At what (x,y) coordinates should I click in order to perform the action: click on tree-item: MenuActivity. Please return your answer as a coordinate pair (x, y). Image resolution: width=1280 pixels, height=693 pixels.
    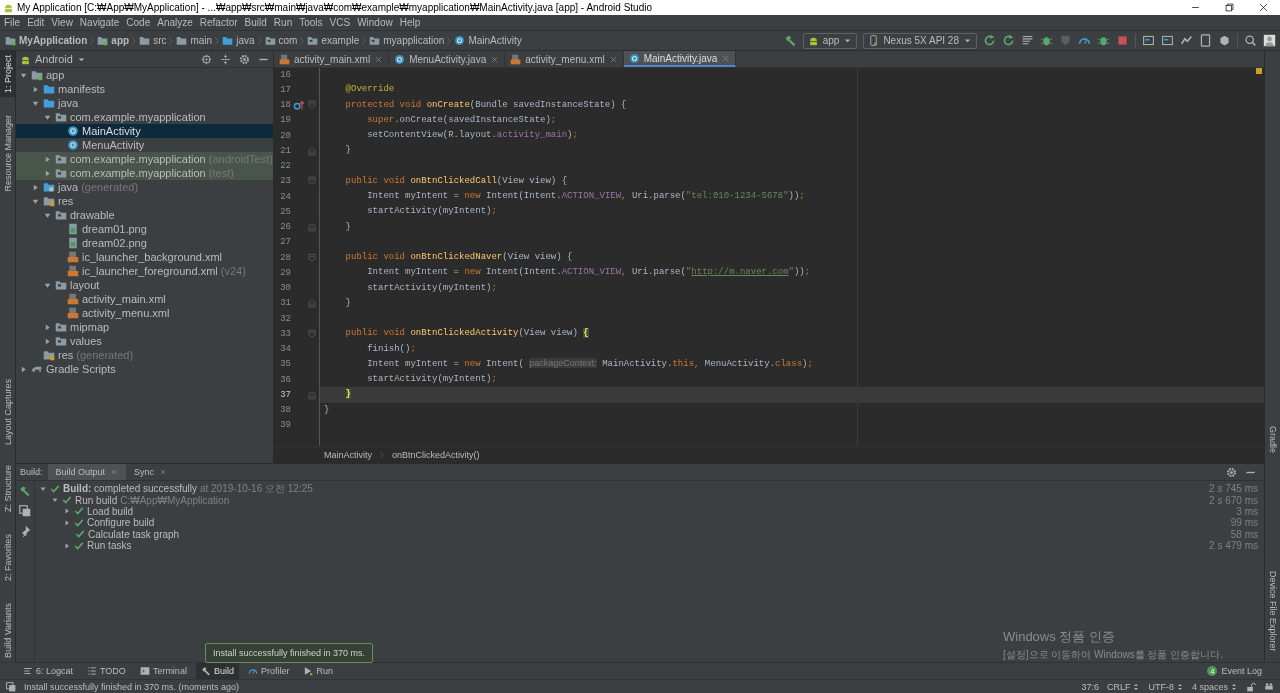
    Looking at the image, I should click on (144, 145).